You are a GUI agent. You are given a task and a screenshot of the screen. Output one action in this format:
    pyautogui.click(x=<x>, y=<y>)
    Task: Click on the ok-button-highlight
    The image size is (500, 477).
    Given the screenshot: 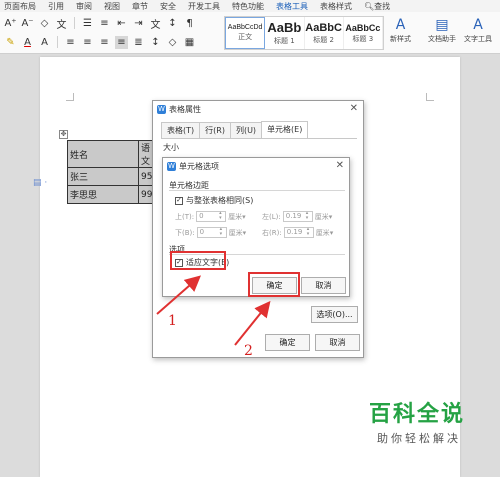 What is the action you would take?
    pyautogui.click(x=274, y=284)
    